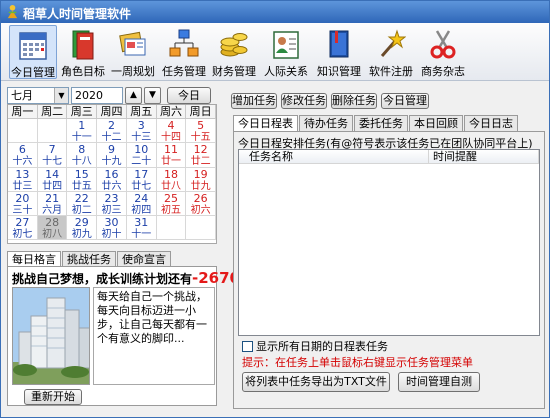 The width and height of the screenshot is (550, 418). What do you see at coordinates (23, 228) in the screenshot?
I see `calendar-day: 27 初七` at bounding box center [23, 228].